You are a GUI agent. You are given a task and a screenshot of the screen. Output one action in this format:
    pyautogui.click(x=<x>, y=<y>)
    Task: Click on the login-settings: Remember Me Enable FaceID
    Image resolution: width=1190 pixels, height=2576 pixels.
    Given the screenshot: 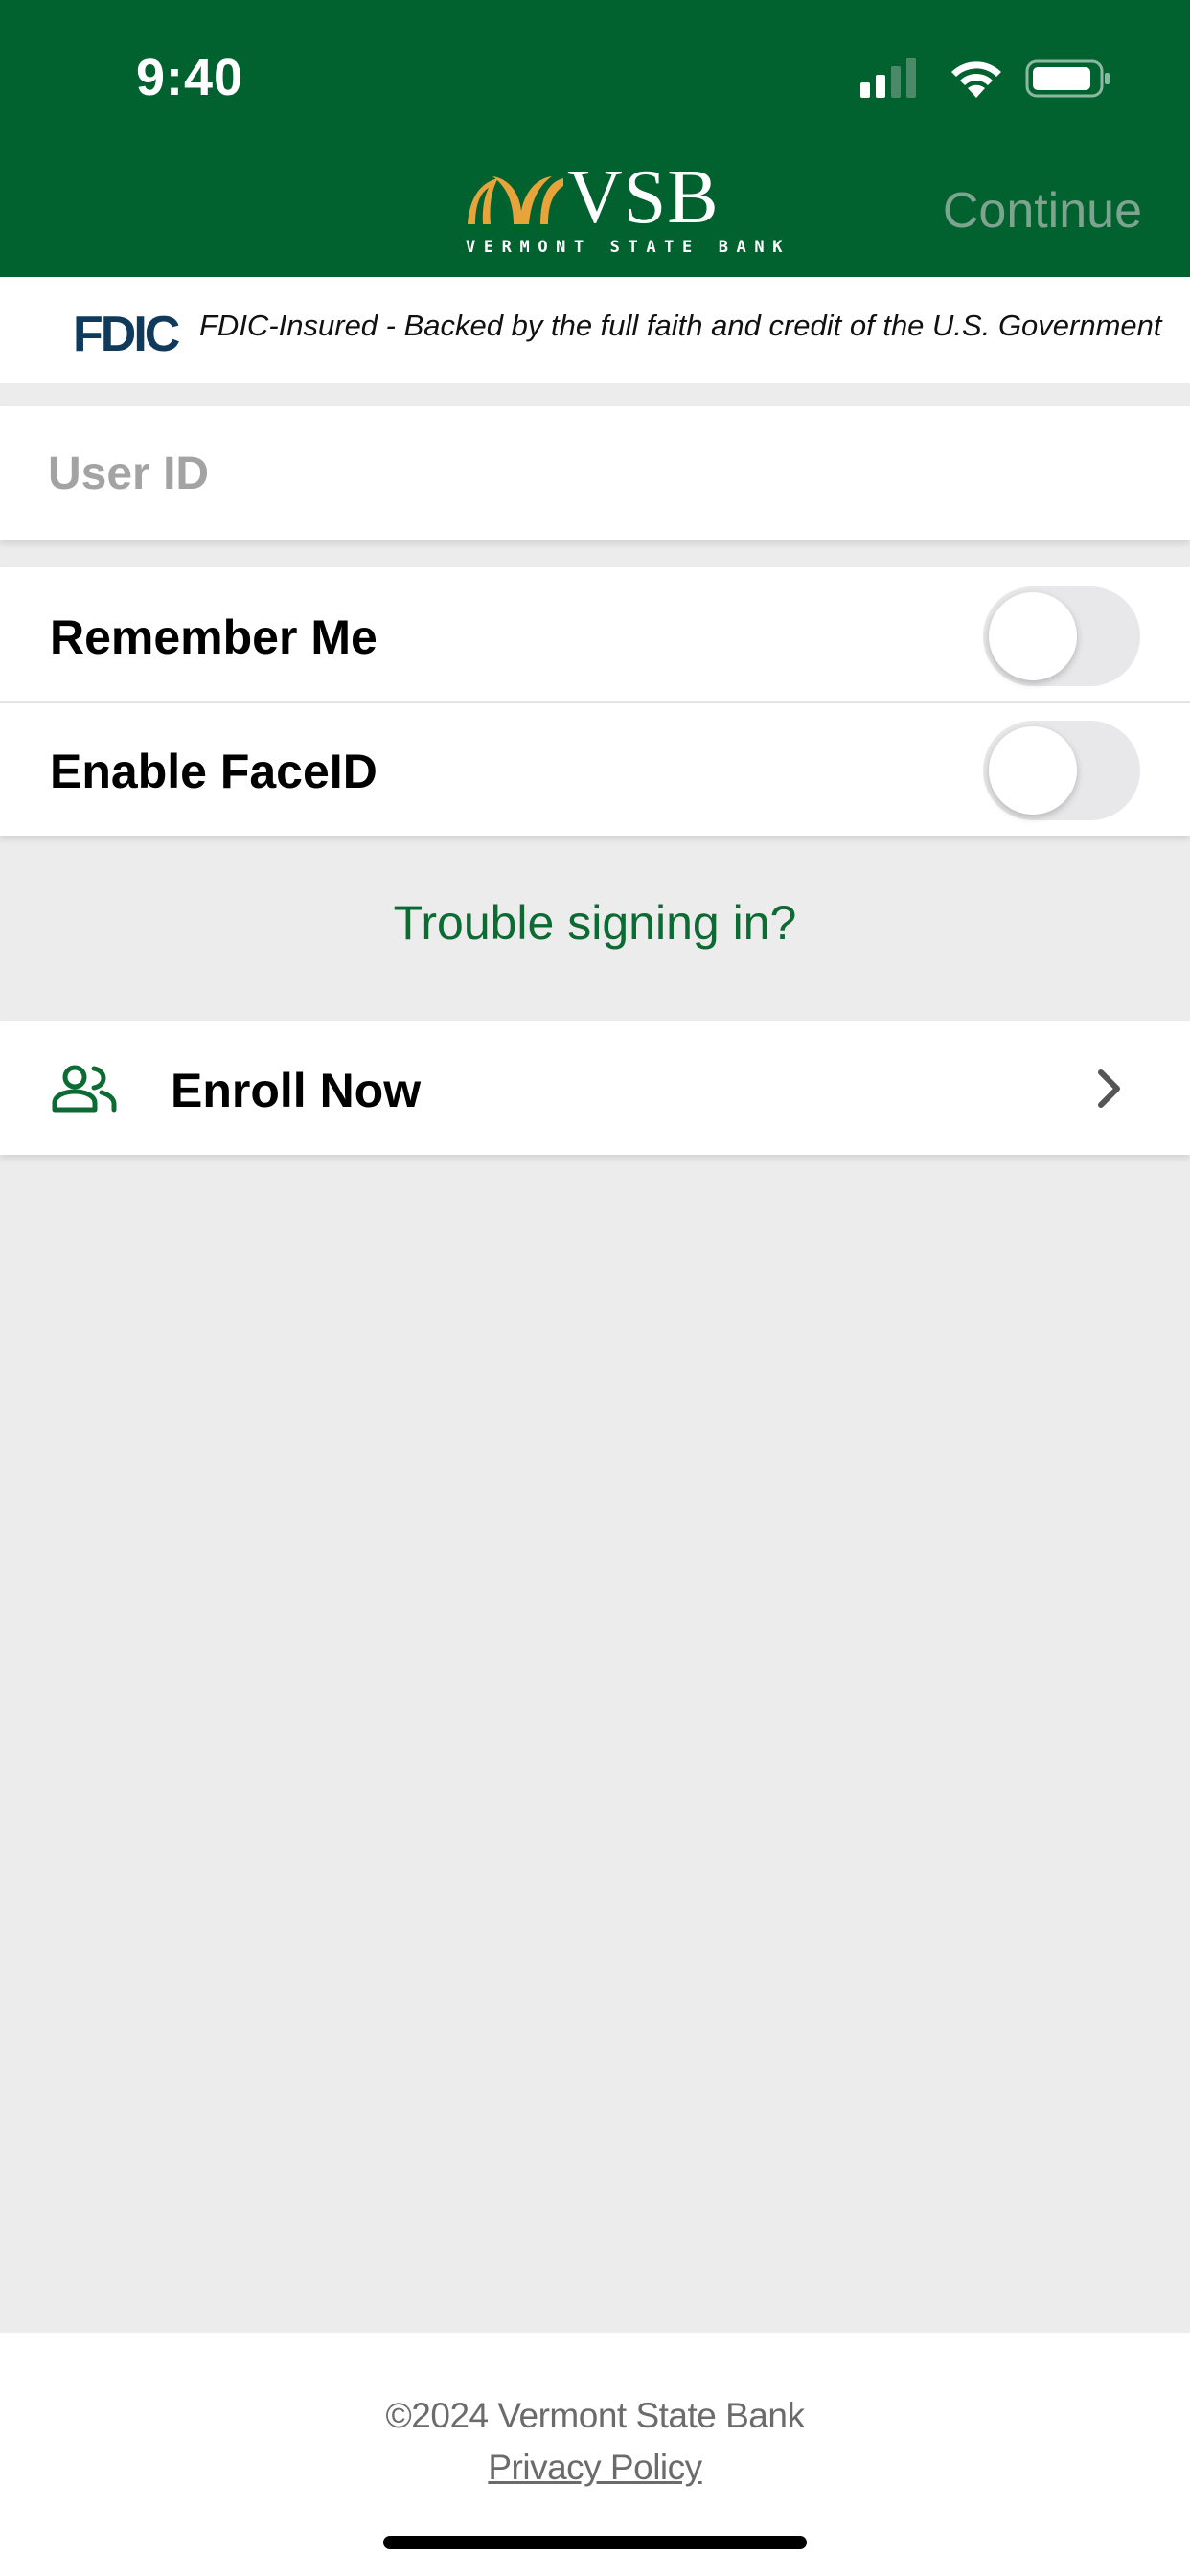 What is the action you would take?
    pyautogui.click(x=595, y=701)
    